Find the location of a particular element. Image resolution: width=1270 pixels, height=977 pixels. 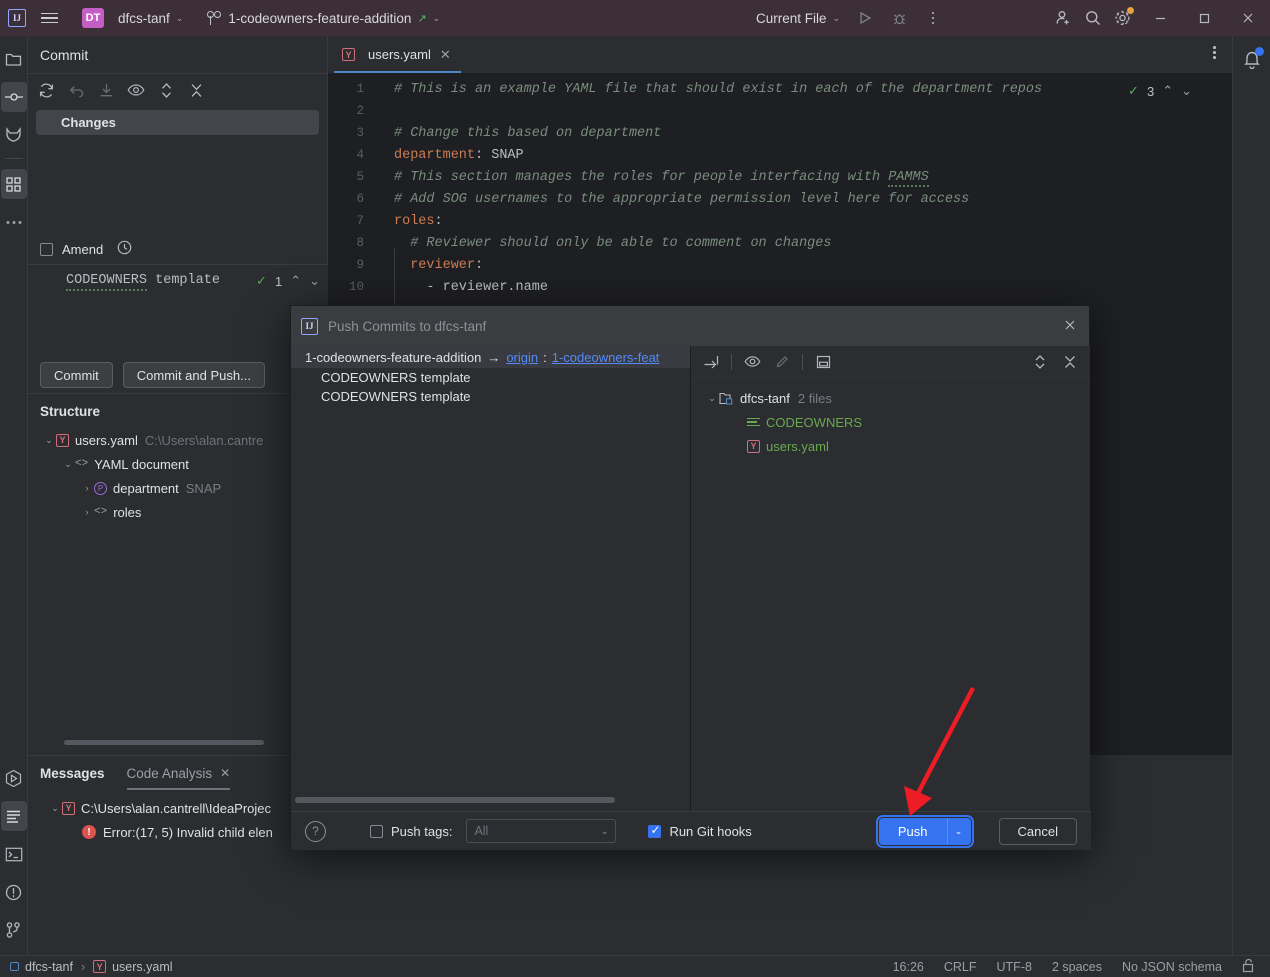

sidebar-item-project is located at coordinates (14, 59).